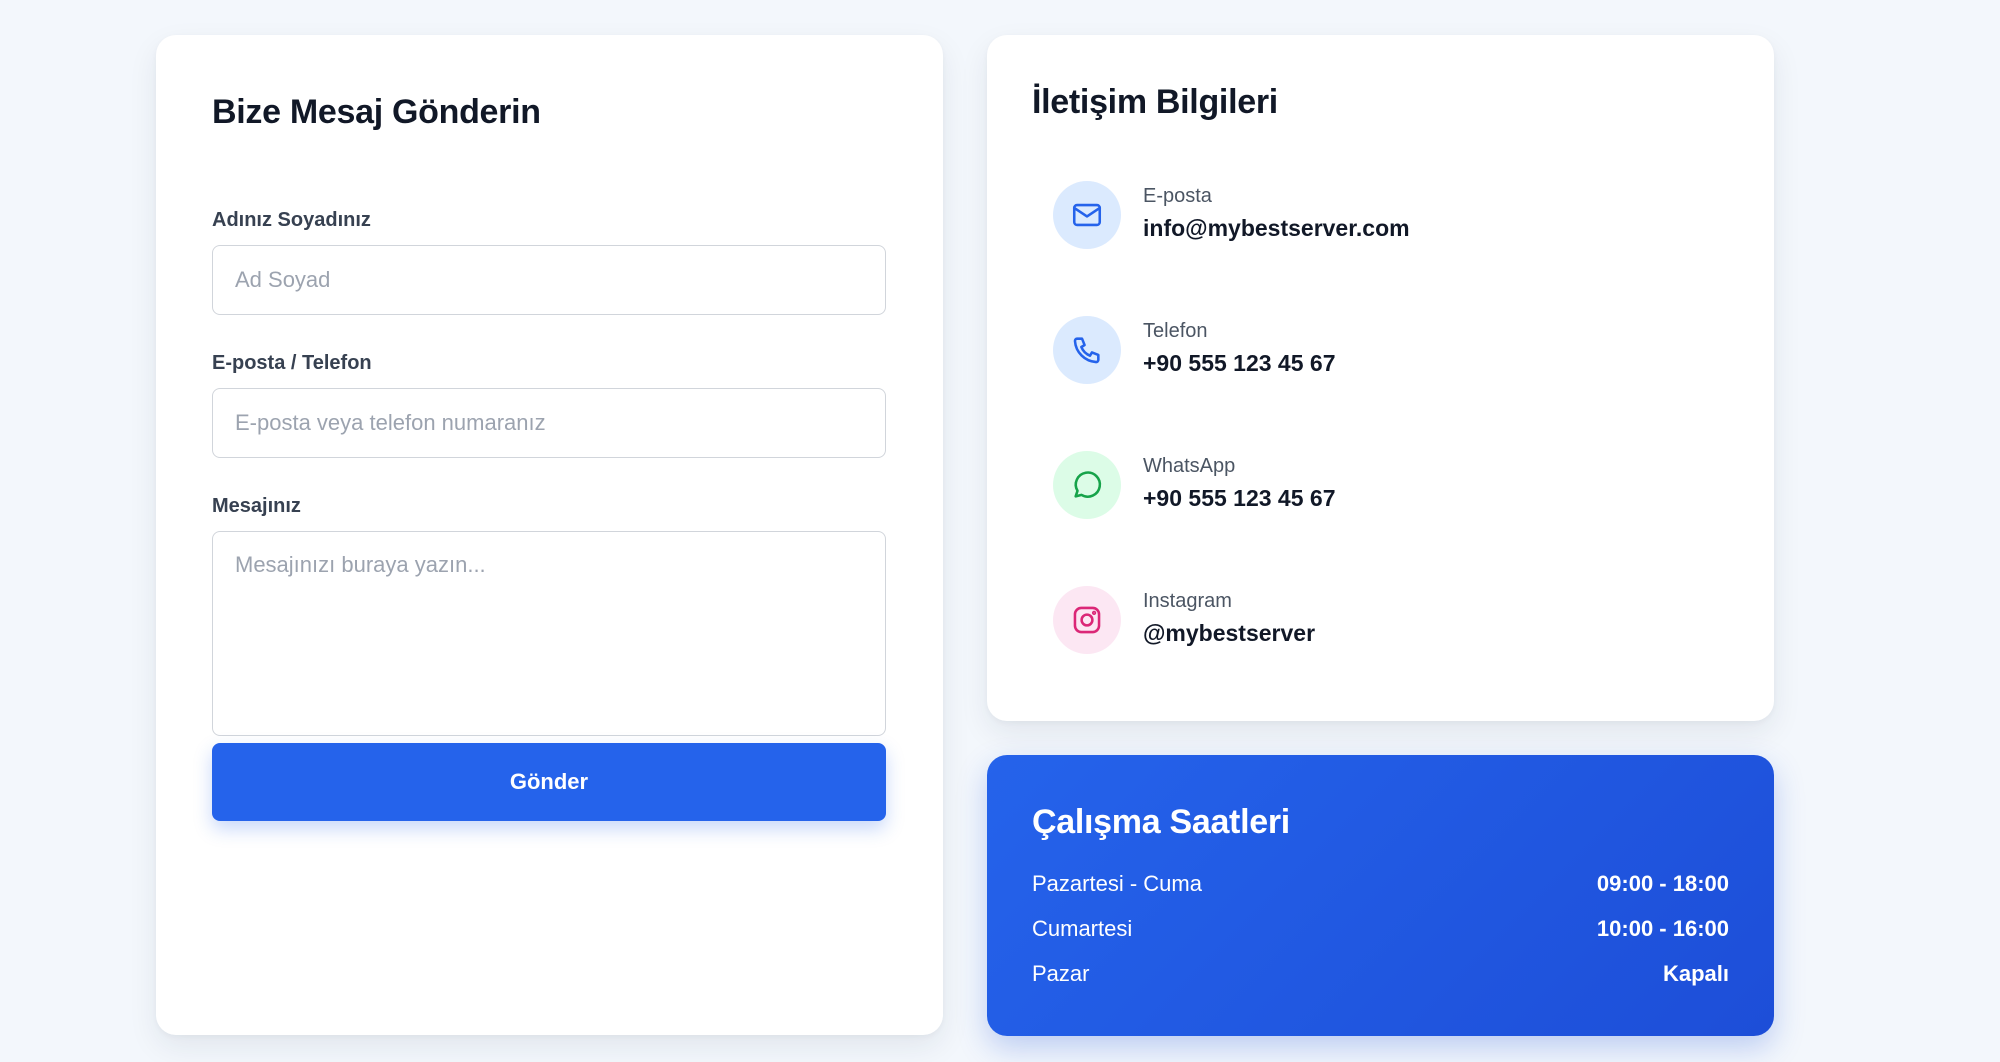 Image resolution: width=2000 pixels, height=1062 pixels. What do you see at coordinates (256, 506) in the screenshot?
I see `message-label: Mesajınız` at bounding box center [256, 506].